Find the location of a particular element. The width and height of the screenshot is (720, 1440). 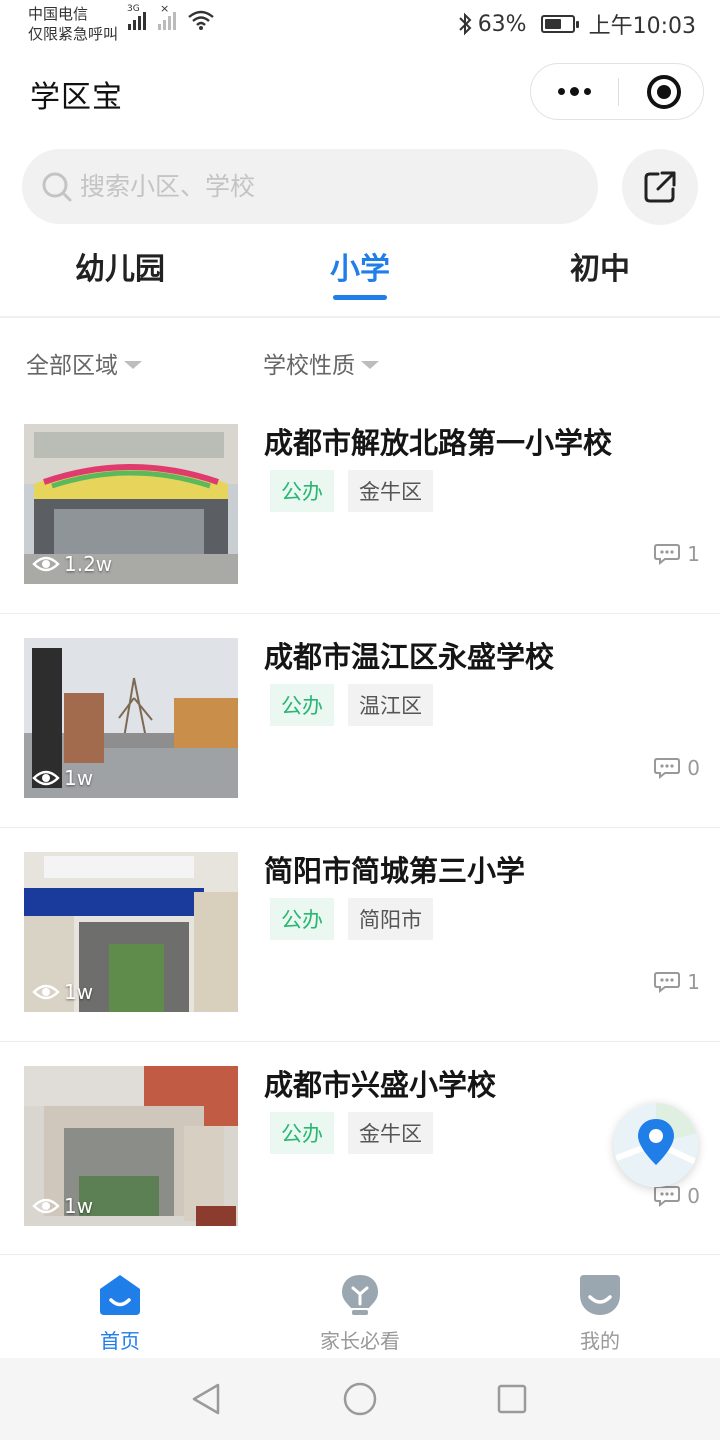

region-filter-label: 全部区域 is located at coordinates (72, 366).